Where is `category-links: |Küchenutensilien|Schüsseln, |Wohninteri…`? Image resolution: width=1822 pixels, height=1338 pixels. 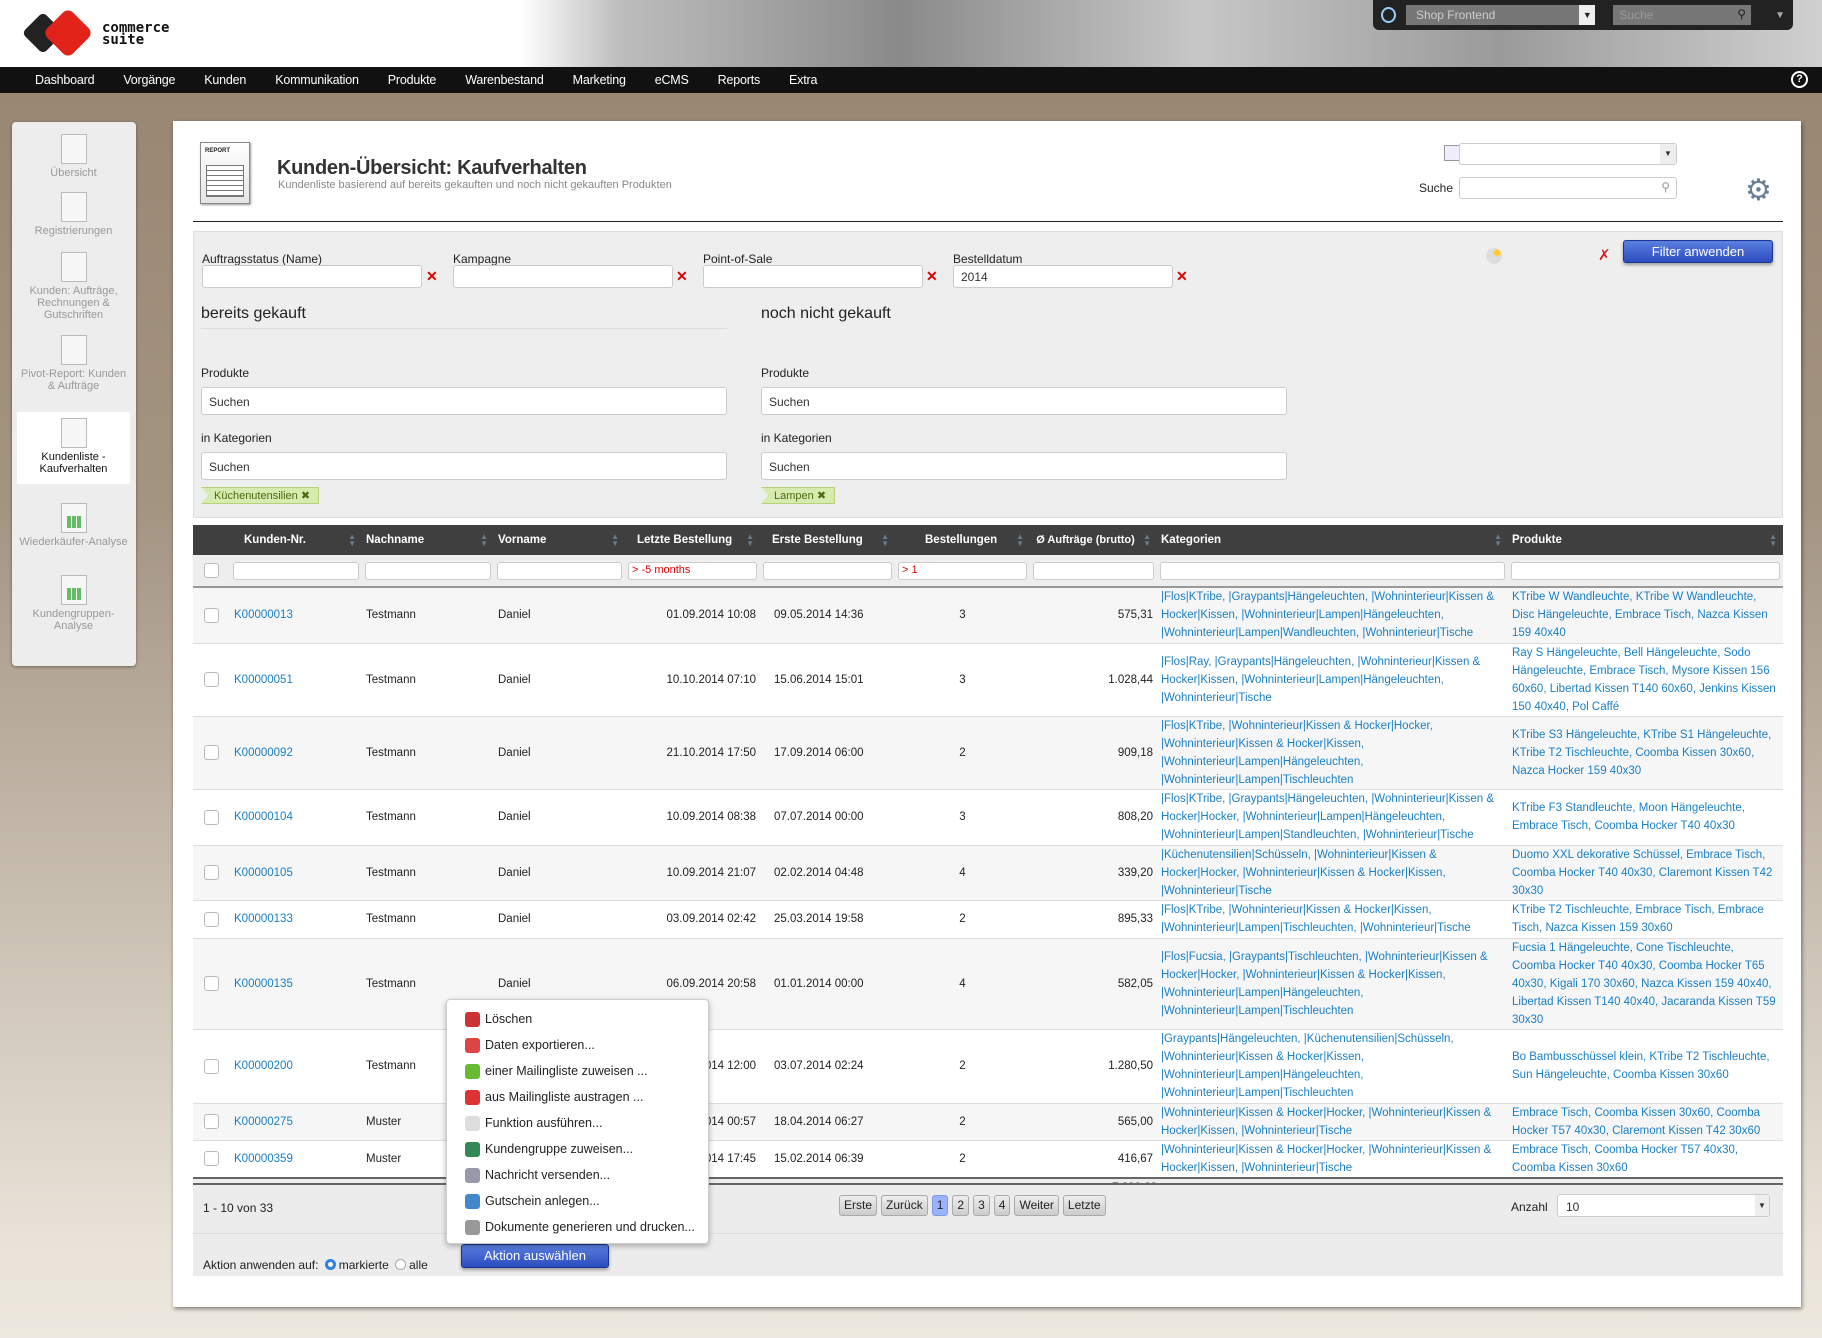 category-links: |Küchenutensilien|Schüsseln, |Wohninteri… is located at coordinates (1303, 873).